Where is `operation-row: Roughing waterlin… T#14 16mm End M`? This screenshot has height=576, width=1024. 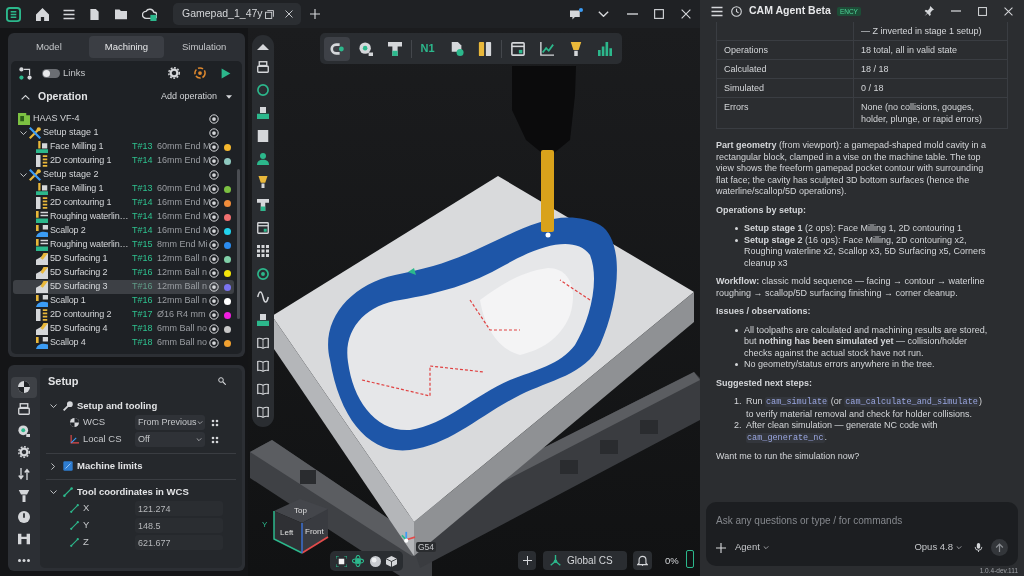
operation-row: Roughing waterlin… T#14 16mm End M is located at coordinates (123, 217).